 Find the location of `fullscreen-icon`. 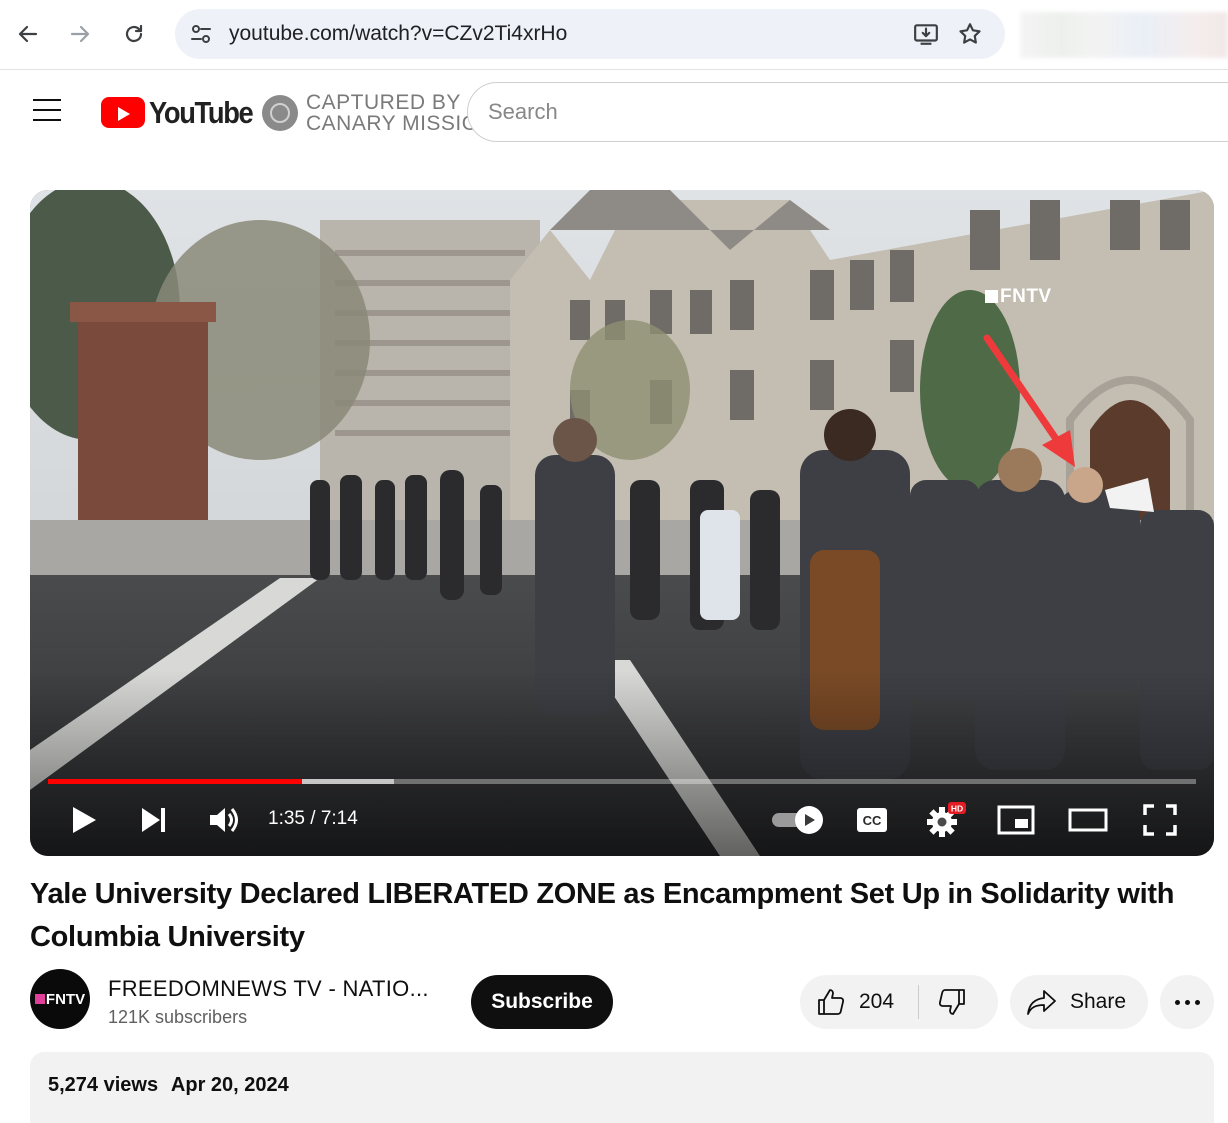

fullscreen-icon is located at coordinates (1160, 820).